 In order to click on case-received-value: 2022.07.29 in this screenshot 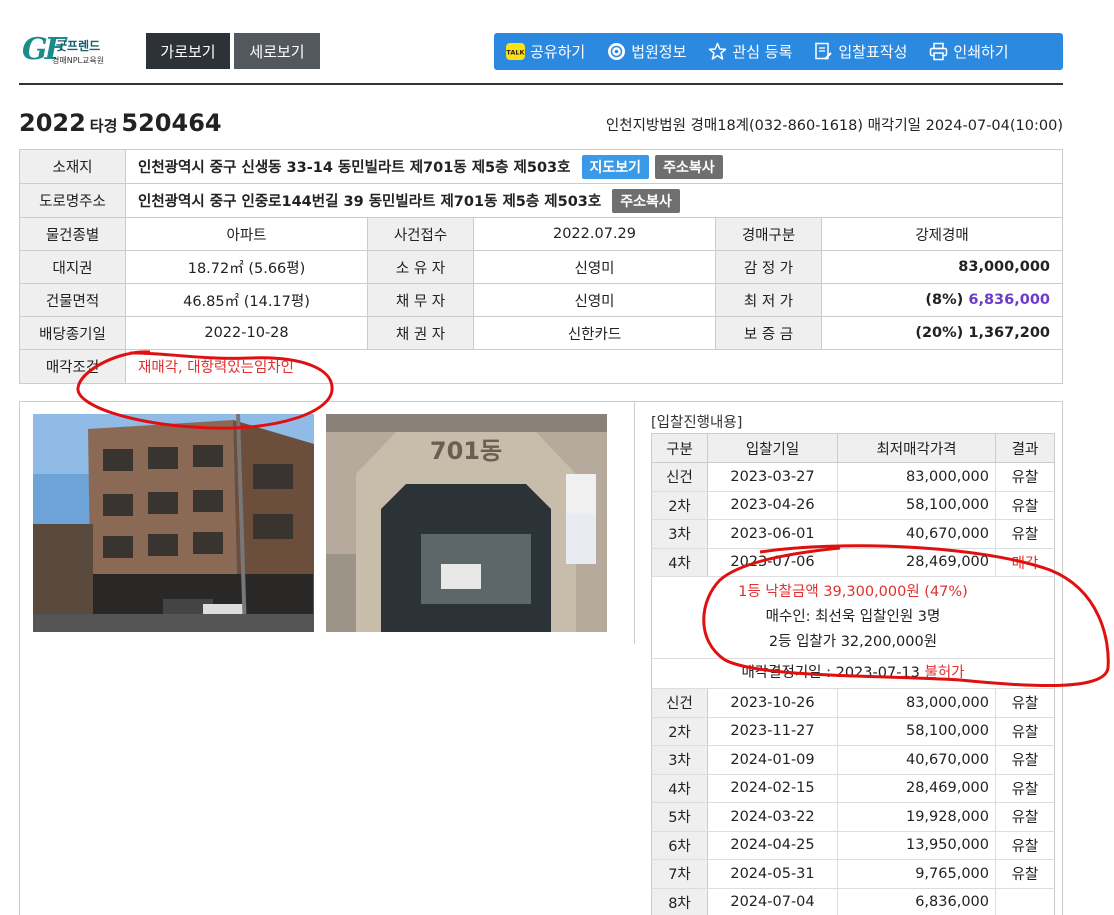, I will do `click(594, 234)`.